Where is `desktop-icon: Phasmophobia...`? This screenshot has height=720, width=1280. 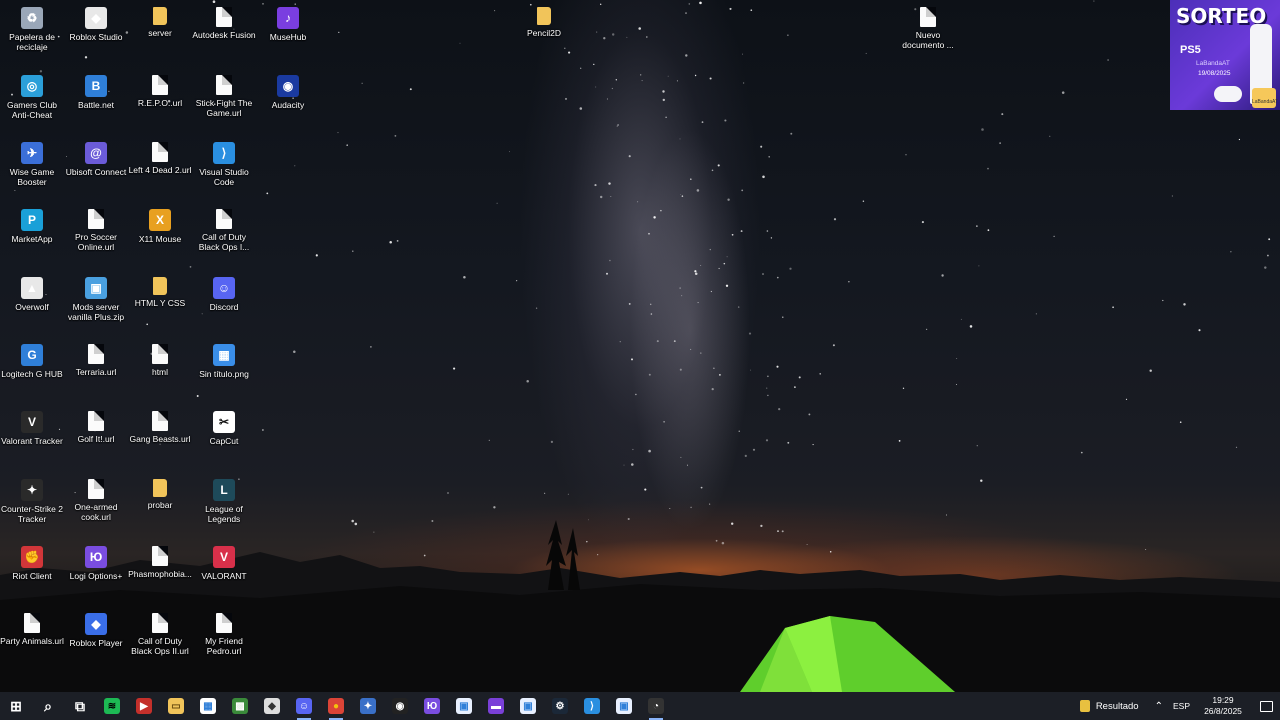 desktop-icon: Phasmophobia... is located at coordinates (160, 574).